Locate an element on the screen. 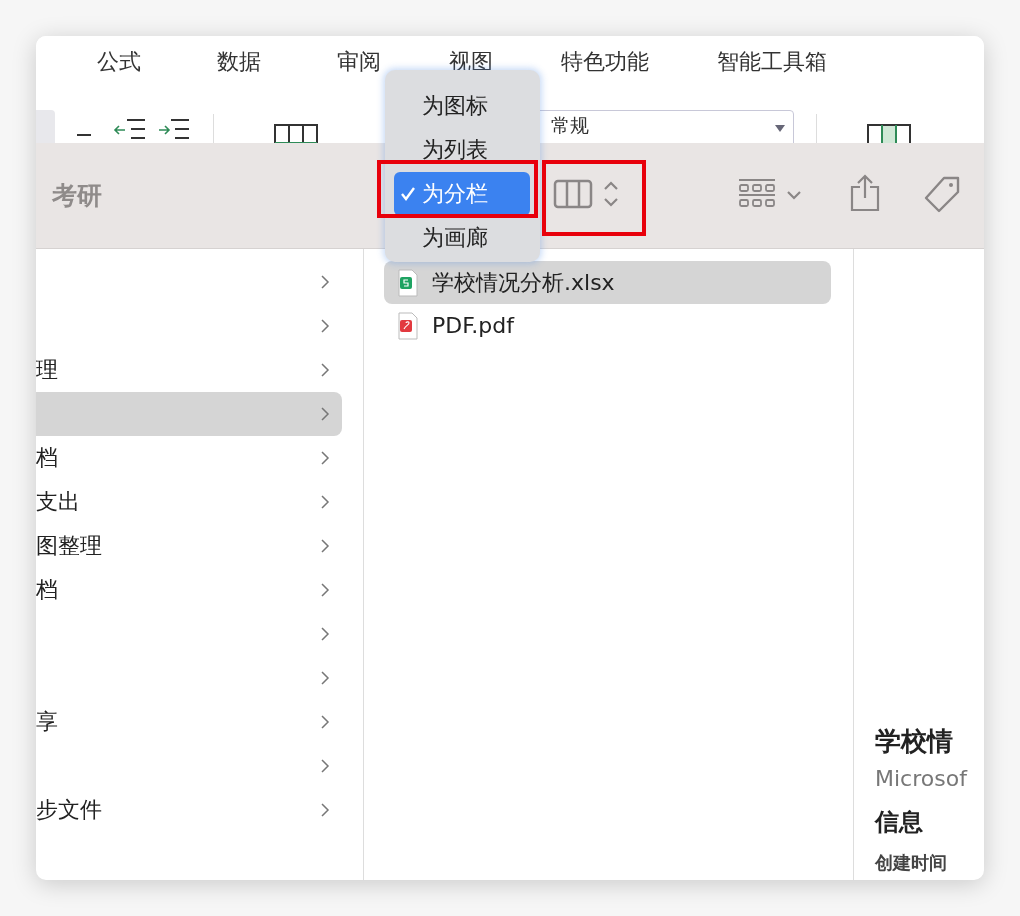 This screenshot has height=916, width=1020. menu-item: 为画廊 is located at coordinates (462, 238).